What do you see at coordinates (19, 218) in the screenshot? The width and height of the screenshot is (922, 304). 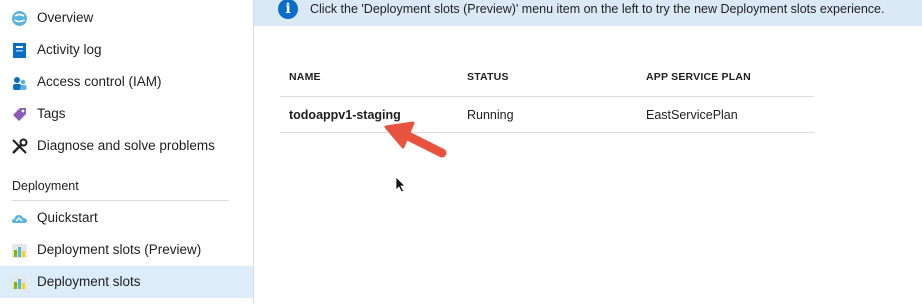 I see `cloud-quickstart-icon` at bounding box center [19, 218].